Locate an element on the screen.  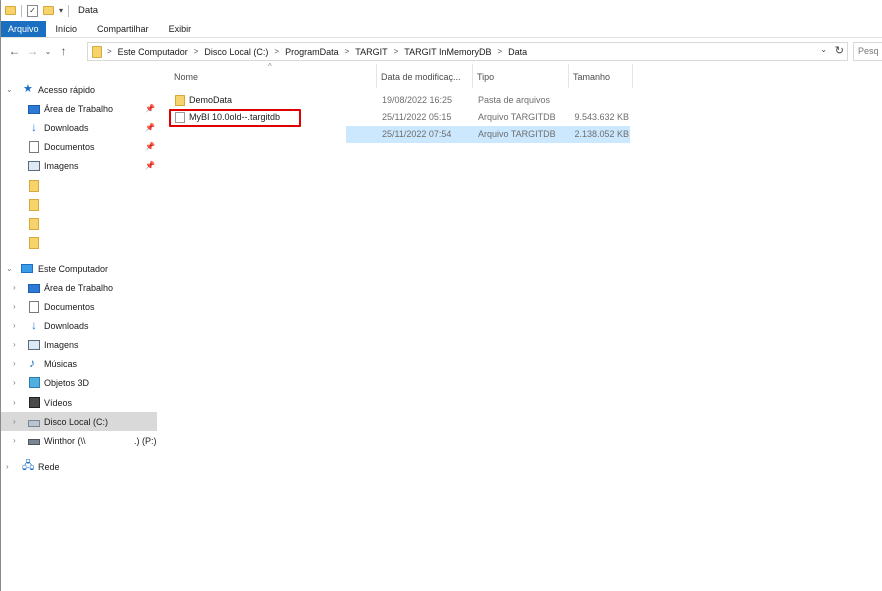
file-size: 9.543.632 KB is located at coordinates (601, 117).